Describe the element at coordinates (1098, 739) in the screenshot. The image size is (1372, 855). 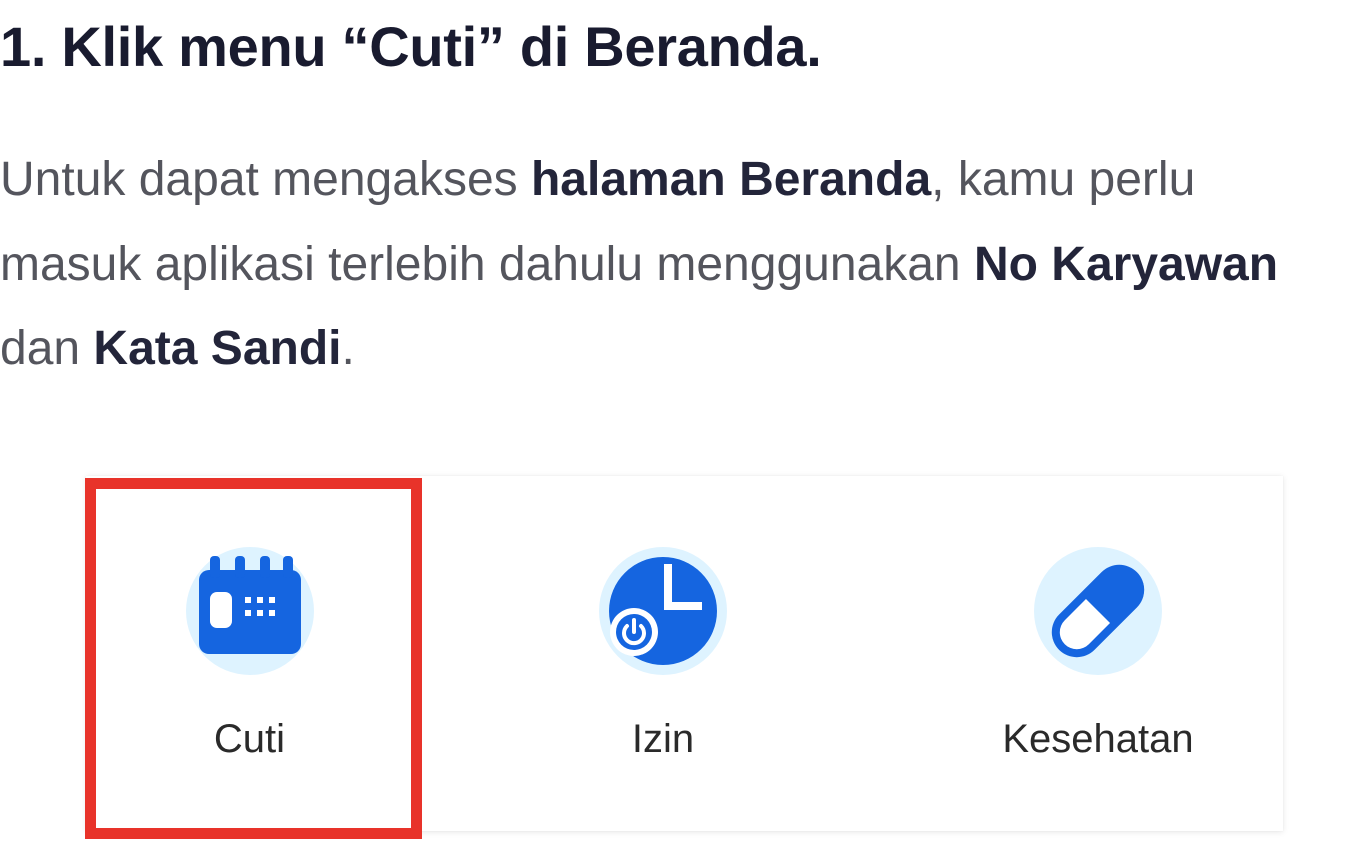
I see `menu-item-label: Kesehatan` at that location.